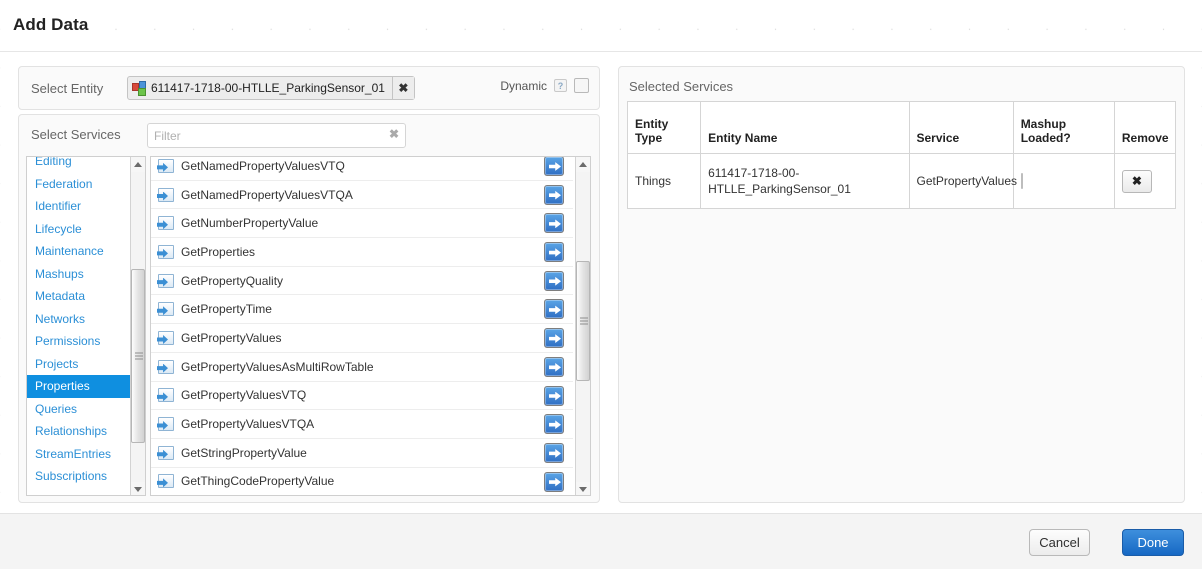  What do you see at coordinates (362, 396) in the screenshot?
I see `service-row: GetPropertyValuesVTQ` at bounding box center [362, 396].